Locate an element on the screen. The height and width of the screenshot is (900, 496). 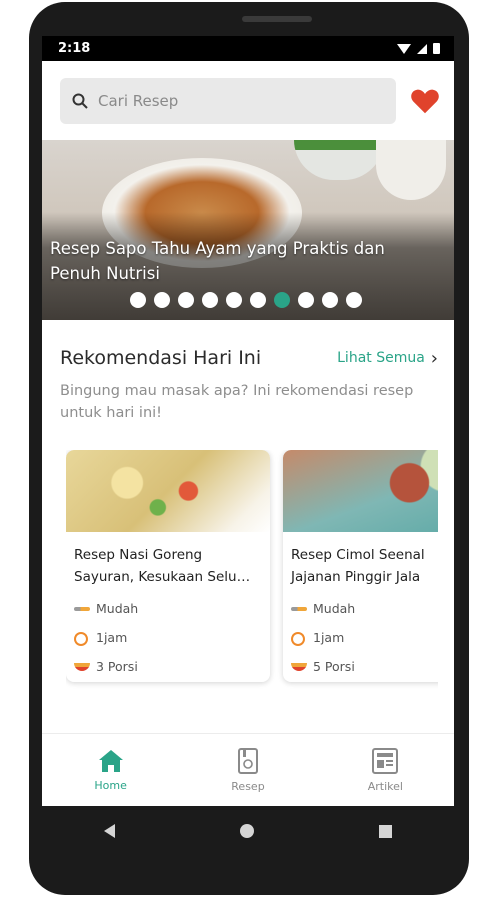
search-row is located at coordinates (250, 101).